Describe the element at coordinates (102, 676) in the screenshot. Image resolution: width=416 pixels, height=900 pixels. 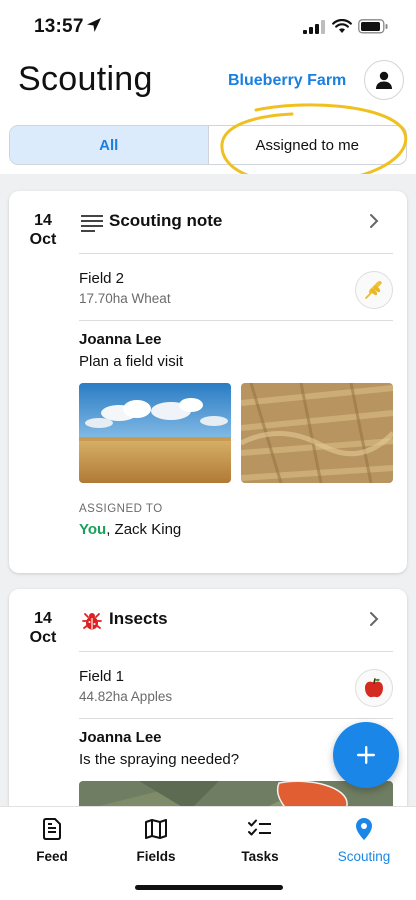
I see `field-name: Field 1` at that location.